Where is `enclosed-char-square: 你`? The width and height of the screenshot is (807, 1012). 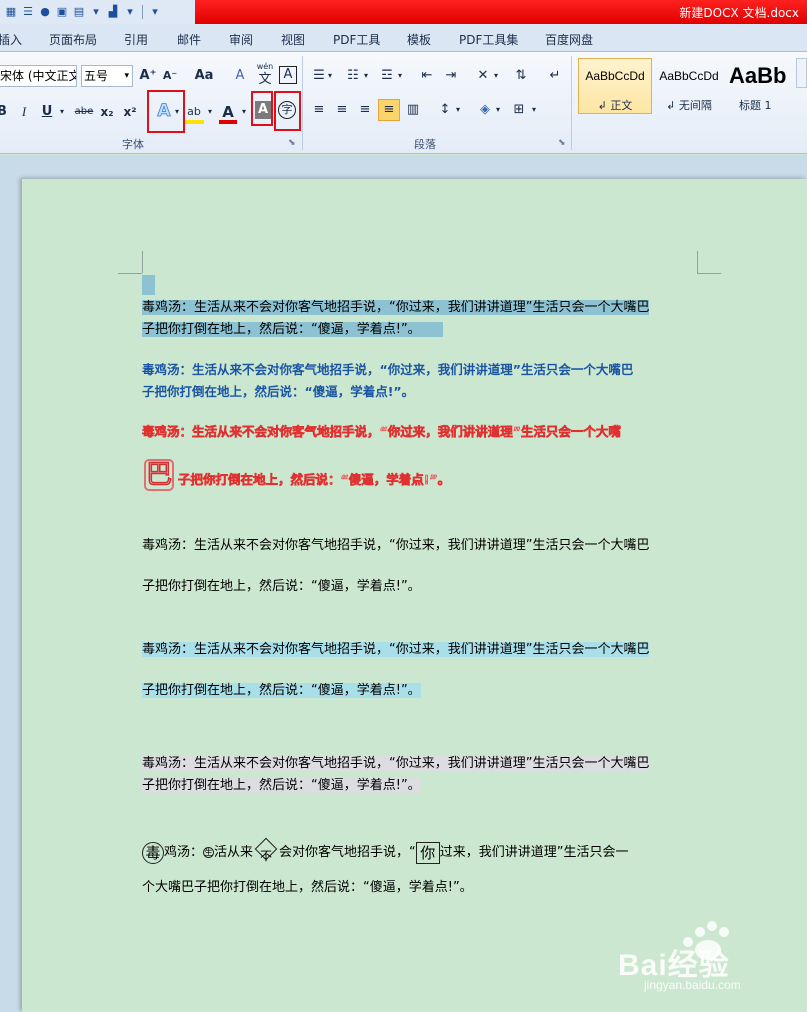
enclosed-char-square: 你 is located at coordinates (427, 853).